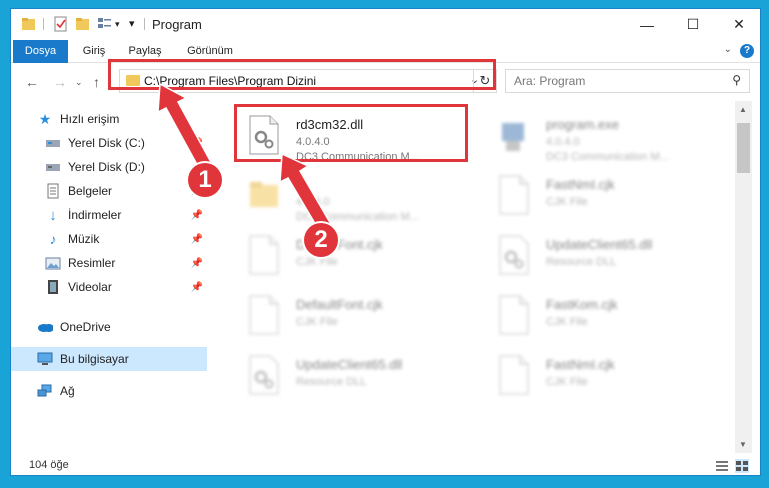 The image size is (769, 488). I want to click on annotation-badge-2: 2, so click(321, 240).